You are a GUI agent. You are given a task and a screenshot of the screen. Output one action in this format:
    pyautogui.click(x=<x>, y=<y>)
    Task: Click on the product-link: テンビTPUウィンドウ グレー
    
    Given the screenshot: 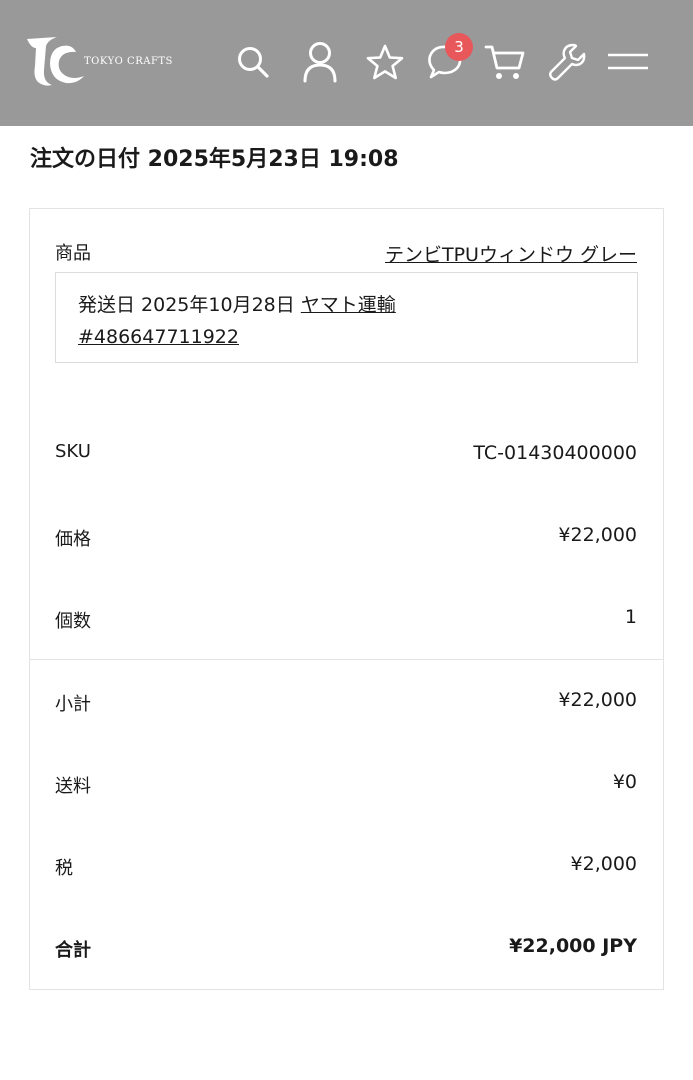 What is the action you would take?
    pyautogui.click(x=511, y=253)
    